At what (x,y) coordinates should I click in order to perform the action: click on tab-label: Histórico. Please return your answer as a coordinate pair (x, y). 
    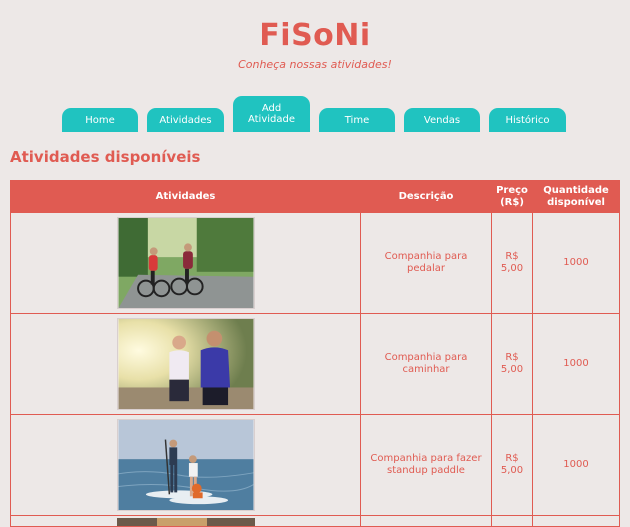
    Looking at the image, I should click on (527, 120).